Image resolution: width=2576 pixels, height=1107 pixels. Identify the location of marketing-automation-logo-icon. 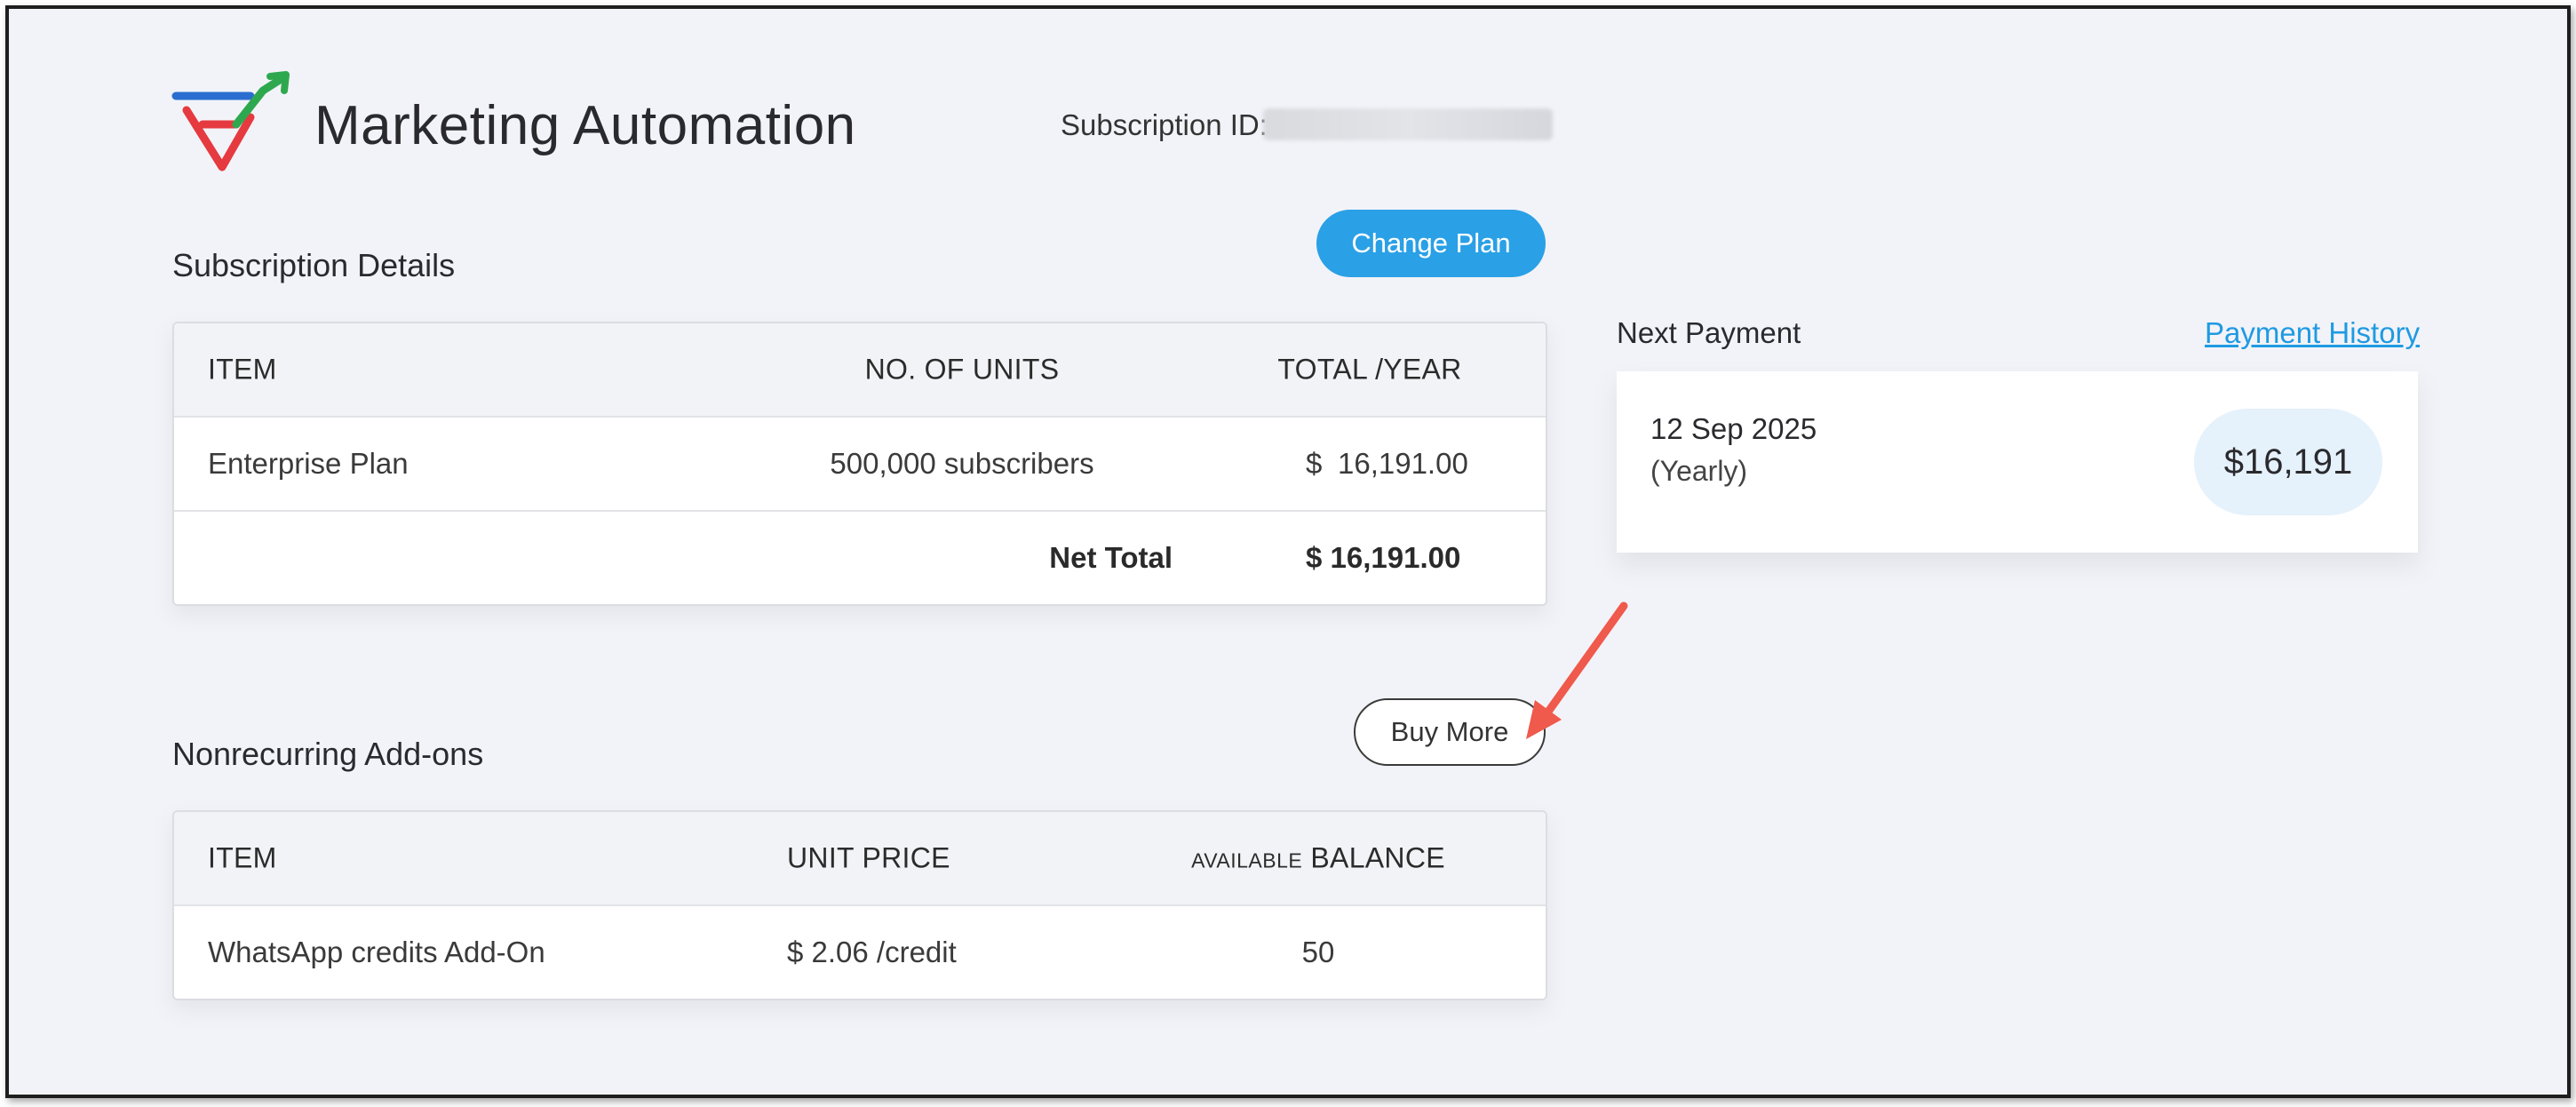
(230, 121).